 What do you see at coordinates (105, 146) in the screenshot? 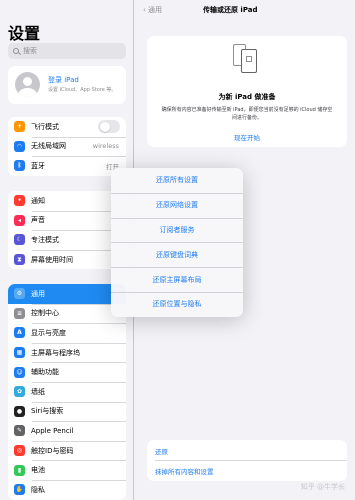
I see `sidebar-item-value: wireless` at bounding box center [105, 146].